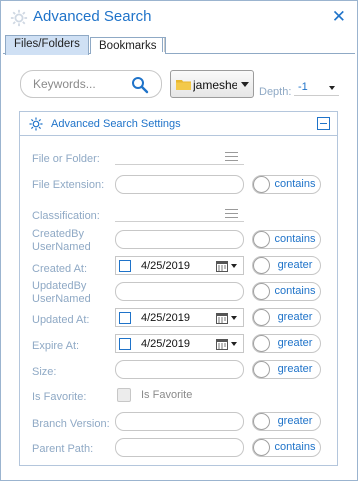  I want to click on file-extension-toggle: contains, so click(286, 184).